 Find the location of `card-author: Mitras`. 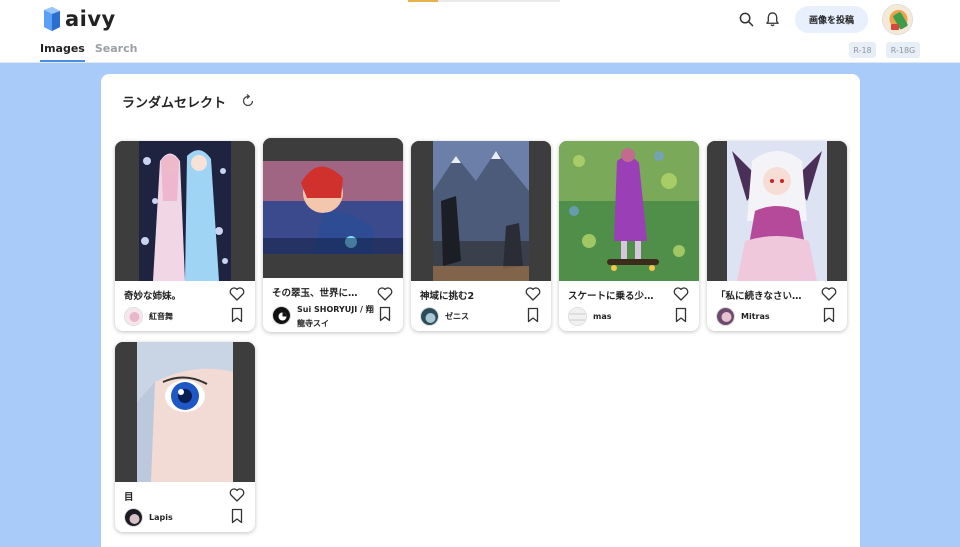

card-author: Mitras is located at coordinates (743, 316).